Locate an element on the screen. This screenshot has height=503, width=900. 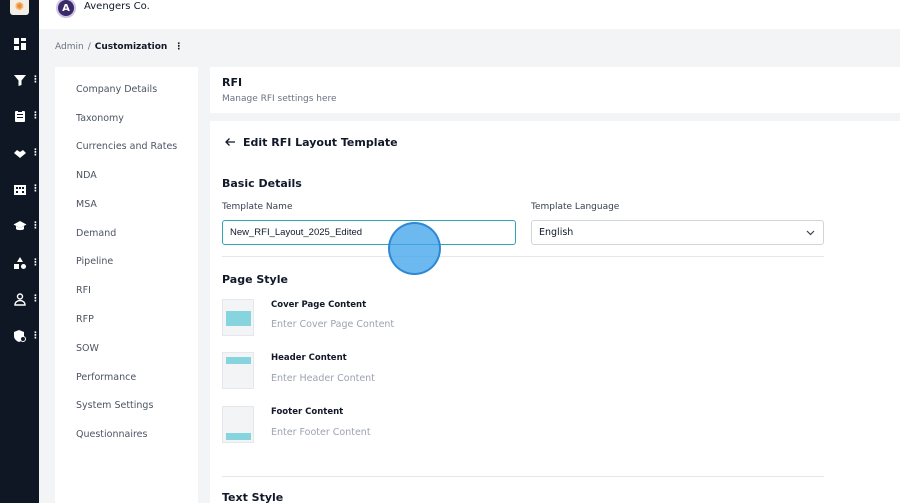
footer-thumbnail is located at coordinates (238, 424).